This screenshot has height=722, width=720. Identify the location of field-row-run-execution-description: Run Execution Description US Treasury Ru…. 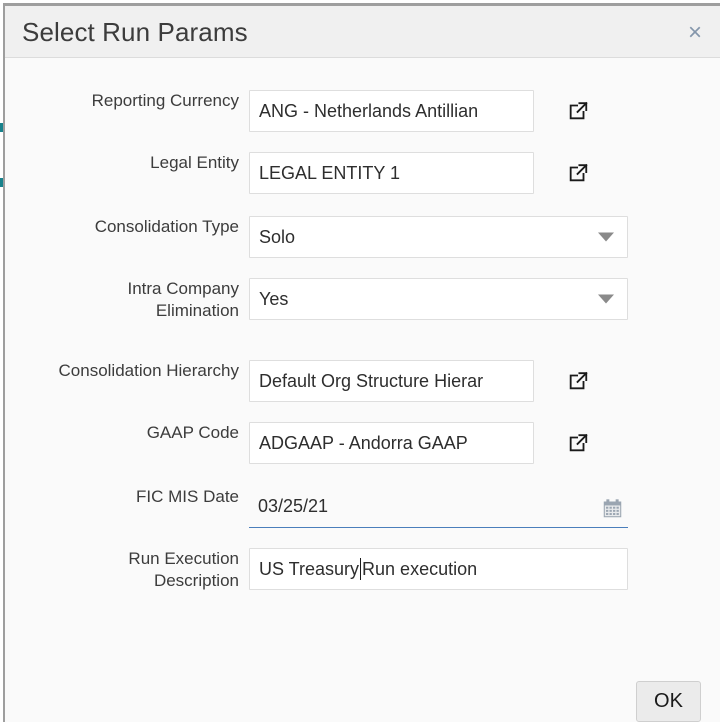
(362, 570).